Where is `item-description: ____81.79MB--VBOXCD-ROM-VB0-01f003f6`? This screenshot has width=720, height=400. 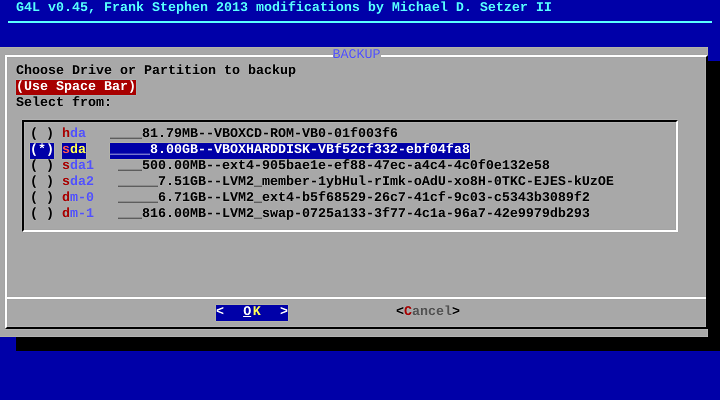 item-description: ____81.79MB--VBOXCD-ROM-VB0-01f003f6 is located at coordinates (254, 135).